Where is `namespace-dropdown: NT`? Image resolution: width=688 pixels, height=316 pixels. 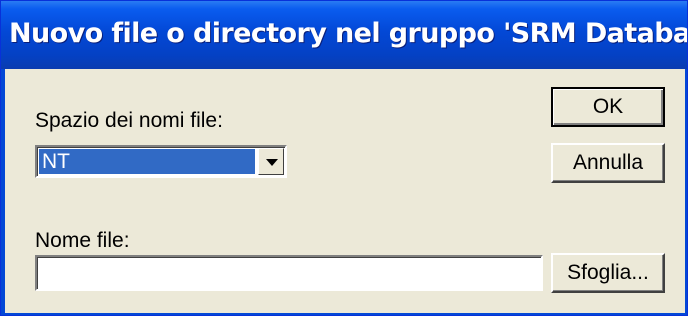 namespace-dropdown: NT is located at coordinates (161, 161).